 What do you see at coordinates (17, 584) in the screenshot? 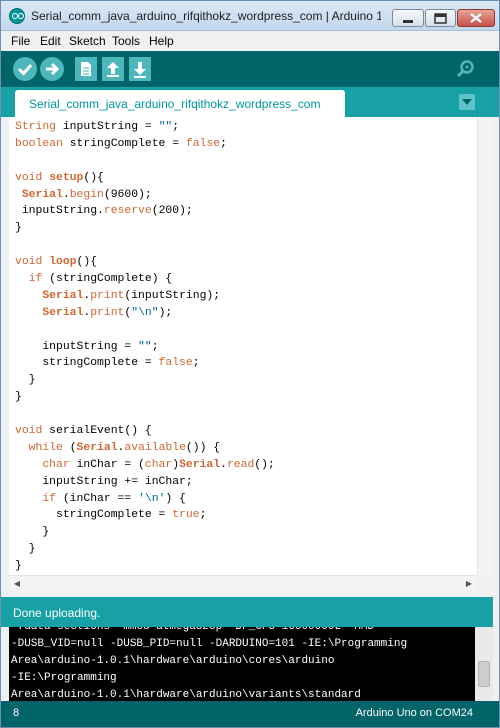
I see `scroll-left-arrow-icon: ◀` at bounding box center [17, 584].